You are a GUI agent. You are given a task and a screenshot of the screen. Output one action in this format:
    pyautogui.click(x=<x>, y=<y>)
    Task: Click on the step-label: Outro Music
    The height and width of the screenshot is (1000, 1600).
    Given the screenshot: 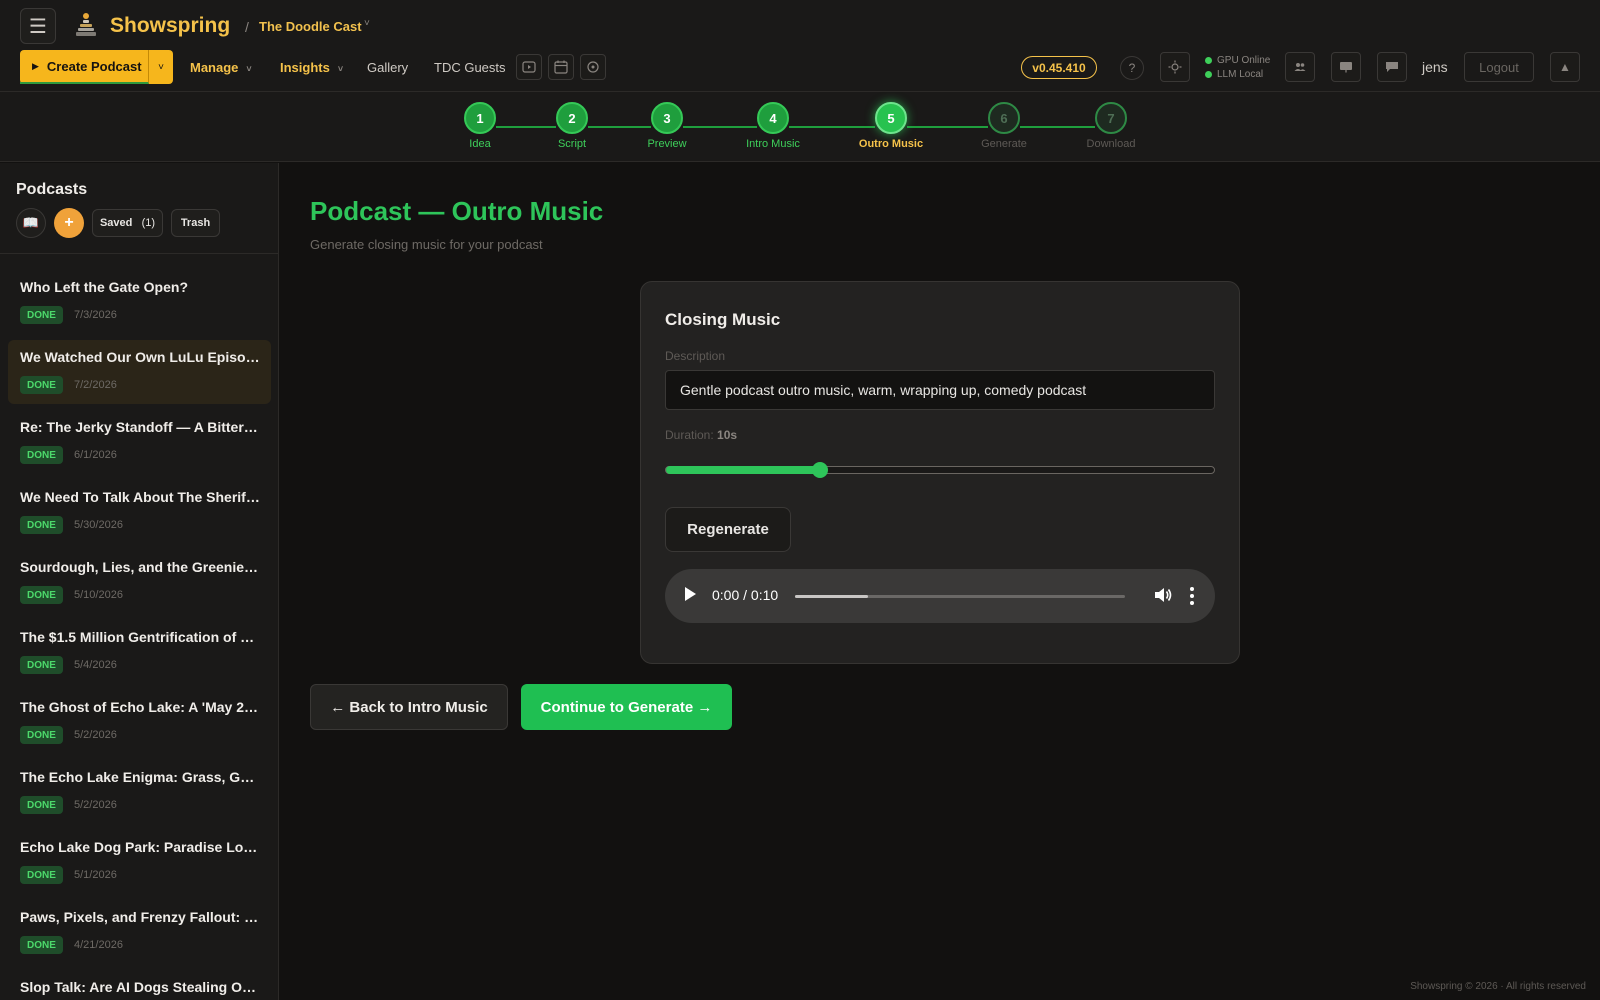 What is the action you would take?
    pyautogui.click(x=891, y=144)
    